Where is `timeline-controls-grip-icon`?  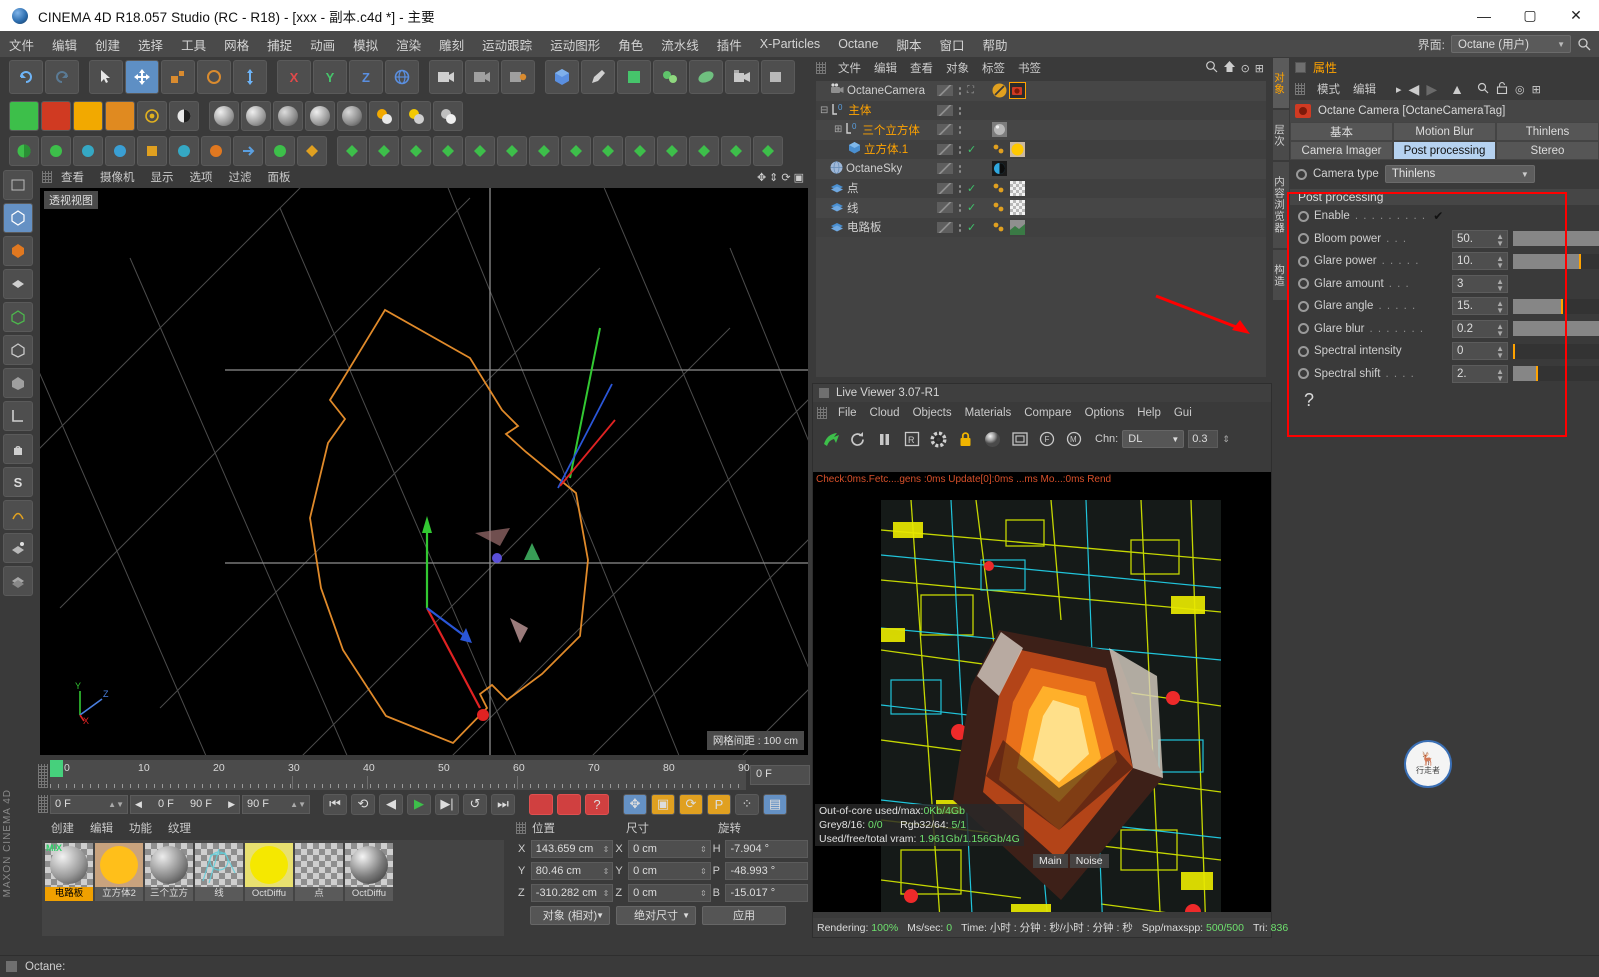
timeline-controls-grip-icon is located at coordinates (43, 804).